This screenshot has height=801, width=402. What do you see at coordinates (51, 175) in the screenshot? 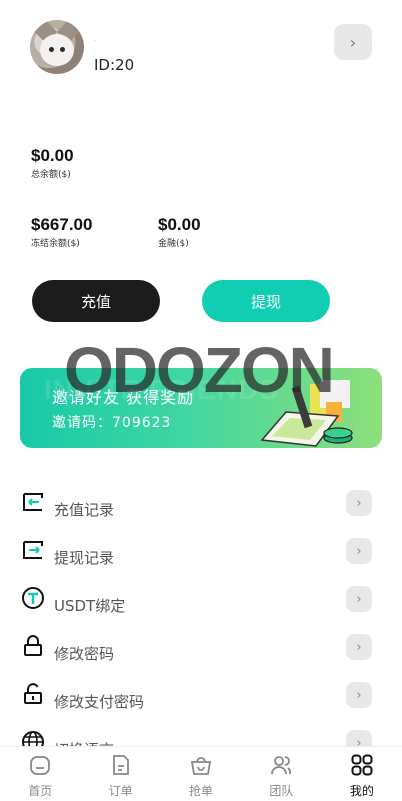
I see `total-balance-label: 总余额($)` at bounding box center [51, 175].